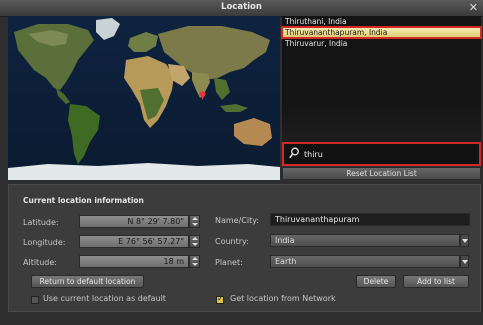  What do you see at coordinates (220, 299) in the screenshot?
I see `get-location-network-checkbox` at bounding box center [220, 299].